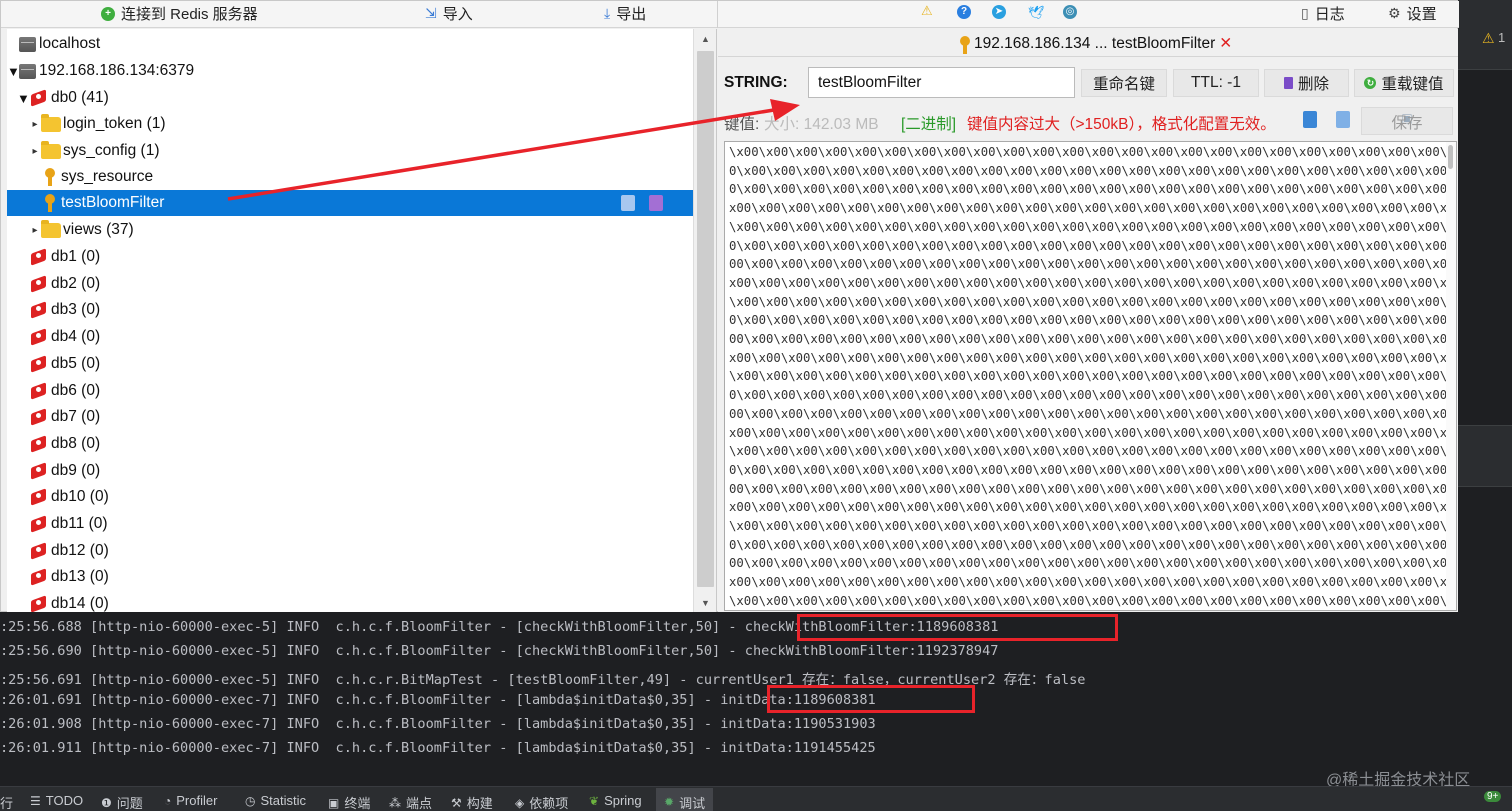 This screenshot has width=1512, height=811. What do you see at coordinates (360, 98) in the screenshot?
I see `tree-db0: ▼ db0 (41)` at bounding box center [360, 98].